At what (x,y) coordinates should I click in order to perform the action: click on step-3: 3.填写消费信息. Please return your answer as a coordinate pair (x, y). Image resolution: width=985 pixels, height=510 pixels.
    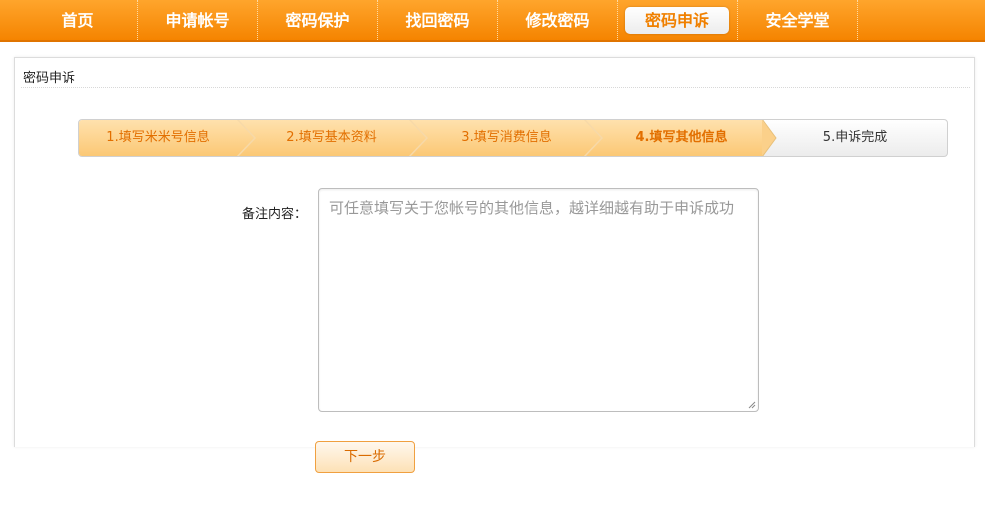
    Looking at the image, I should click on (506, 137).